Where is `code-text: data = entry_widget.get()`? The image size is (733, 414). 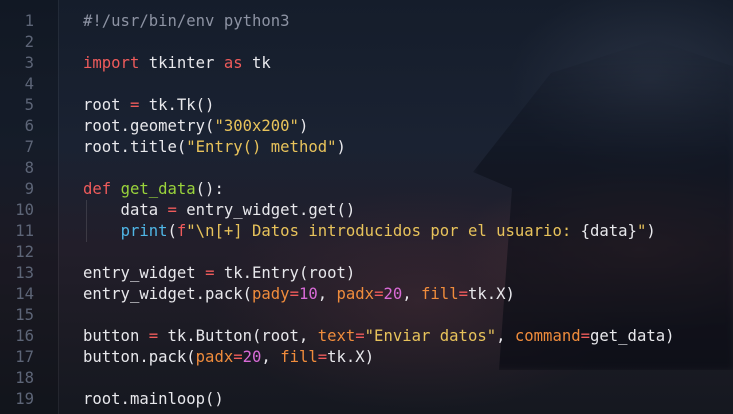 code-text: data = entry_widget.get() is located at coordinates (219, 210).